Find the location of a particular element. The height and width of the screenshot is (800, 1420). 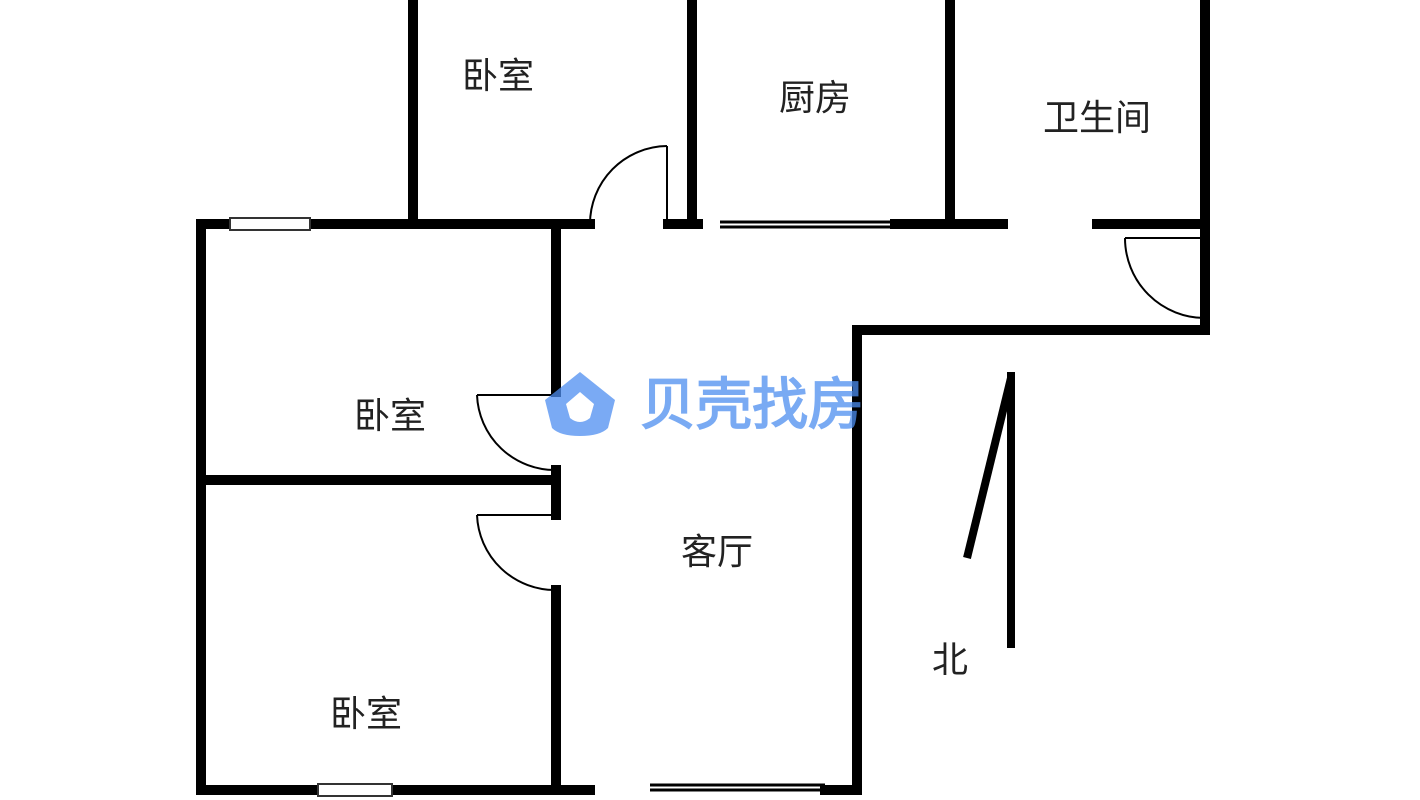

watermark-text: 贝壳找房 is located at coordinates (752, 405).